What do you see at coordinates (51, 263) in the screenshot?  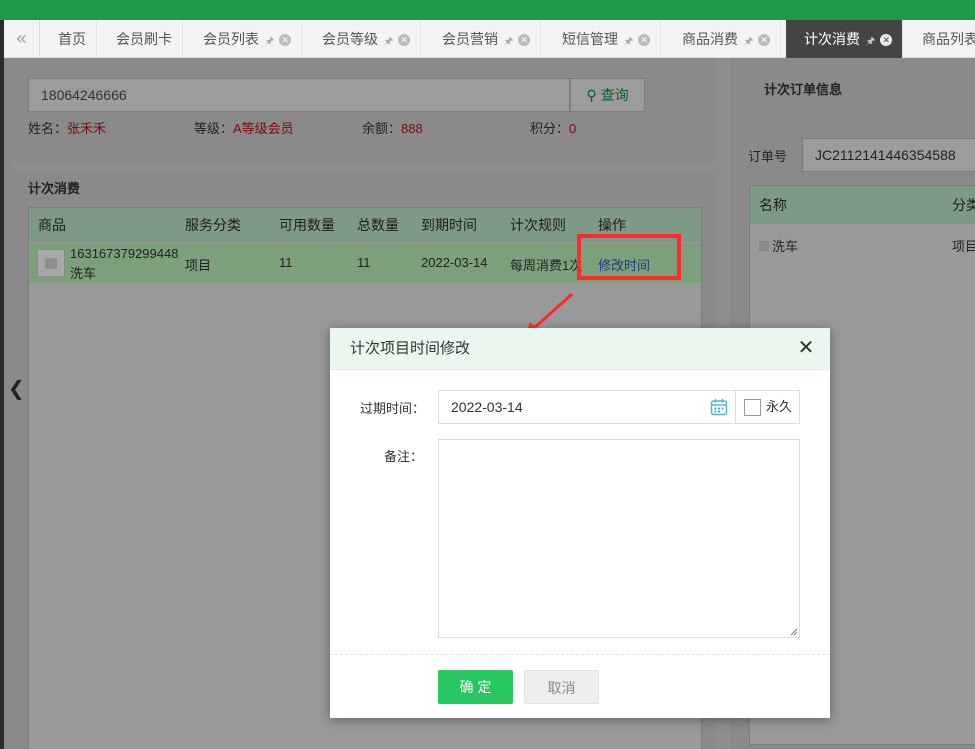 I see `product-image` at bounding box center [51, 263].